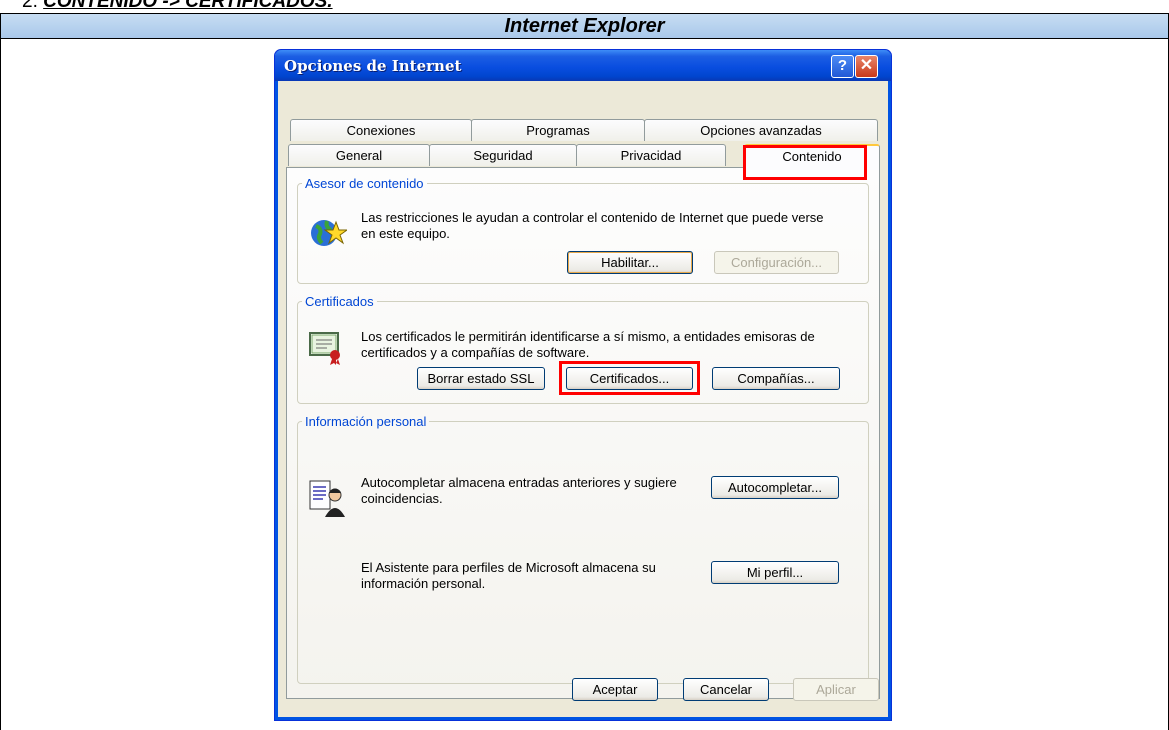 Image resolution: width=1169 pixels, height=730 pixels. Describe the element at coordinates (651, 155) in the screenshot. I see `tab-privacidad: Privacidad` at that location.